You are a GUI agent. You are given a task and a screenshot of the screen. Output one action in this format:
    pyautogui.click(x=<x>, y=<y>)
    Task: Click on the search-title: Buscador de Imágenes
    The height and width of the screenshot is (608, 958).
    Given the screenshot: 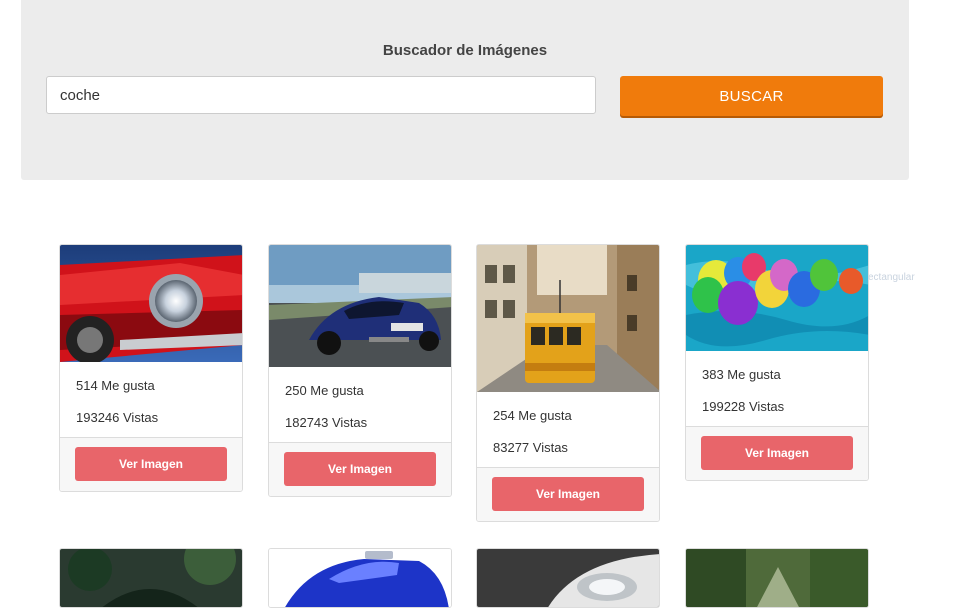 What is the action you would take?
    pyautogui.click(x=465, y=50)
    